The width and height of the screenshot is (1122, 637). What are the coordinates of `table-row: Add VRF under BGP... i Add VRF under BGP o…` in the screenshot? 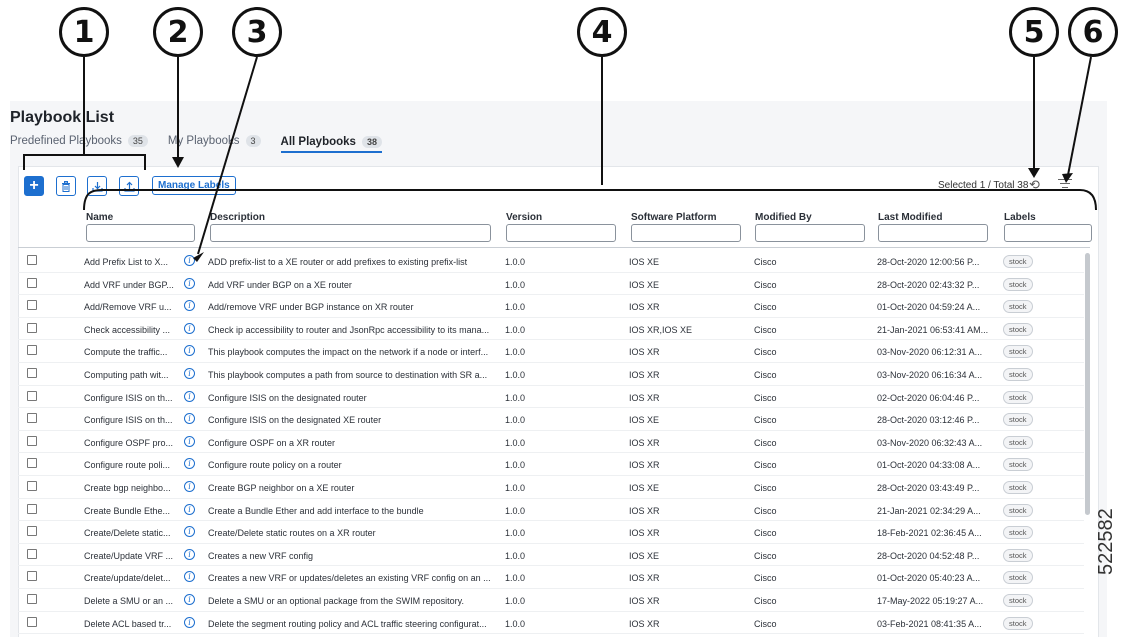 It's located at (551, 284).